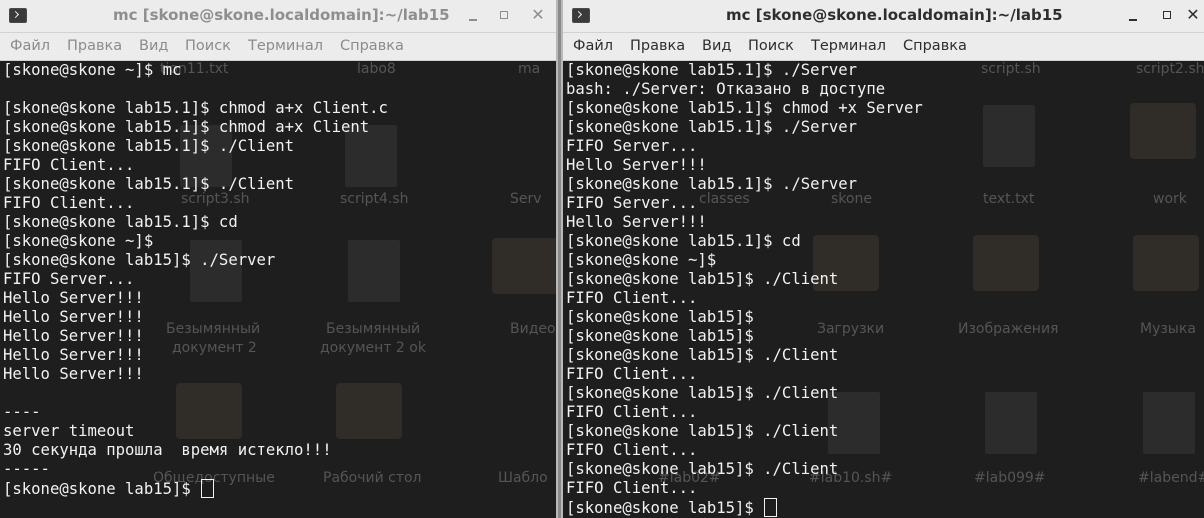  I want to click on terminal-line: -----, so click(26, 469).